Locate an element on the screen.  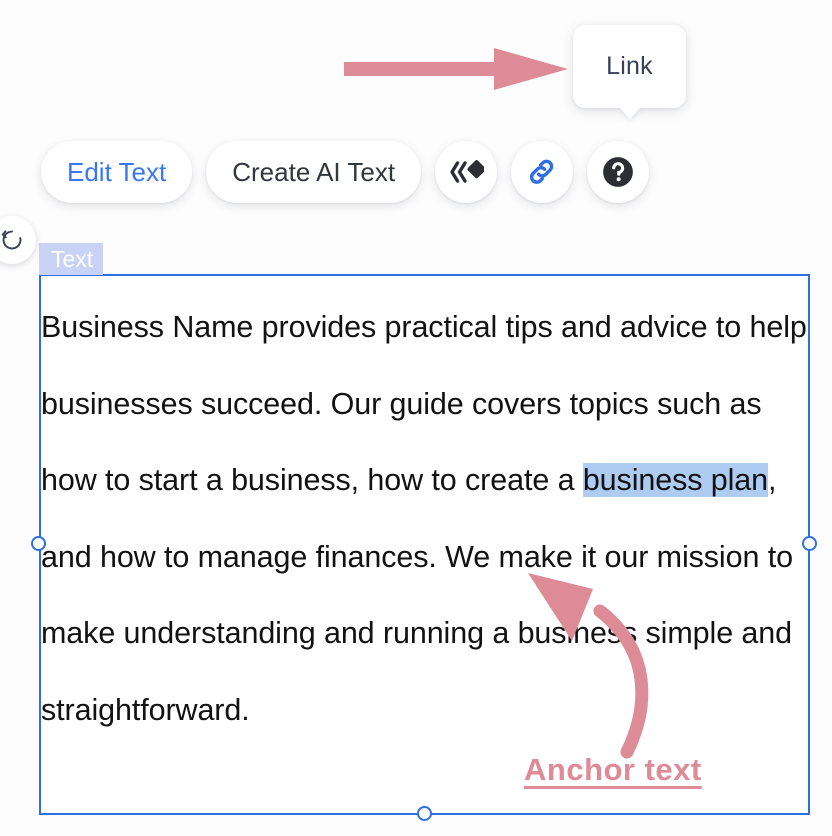
create-ai-text-label: Create AI Text is located at coordinates (314, 171).